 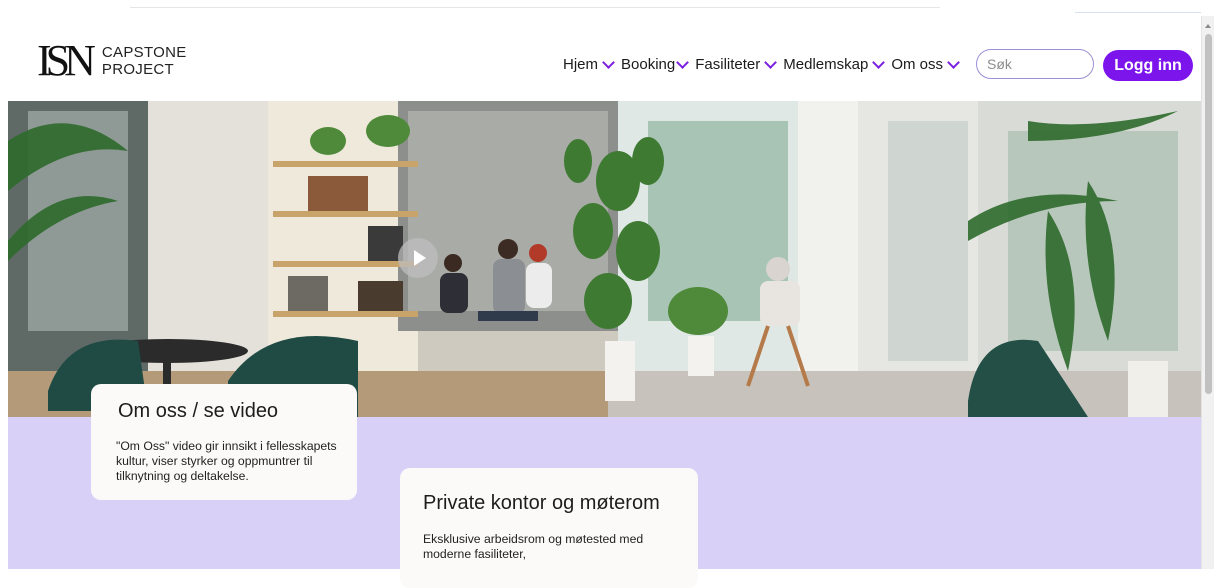 I want to click on play-video-button, so click(x=418, y=258).